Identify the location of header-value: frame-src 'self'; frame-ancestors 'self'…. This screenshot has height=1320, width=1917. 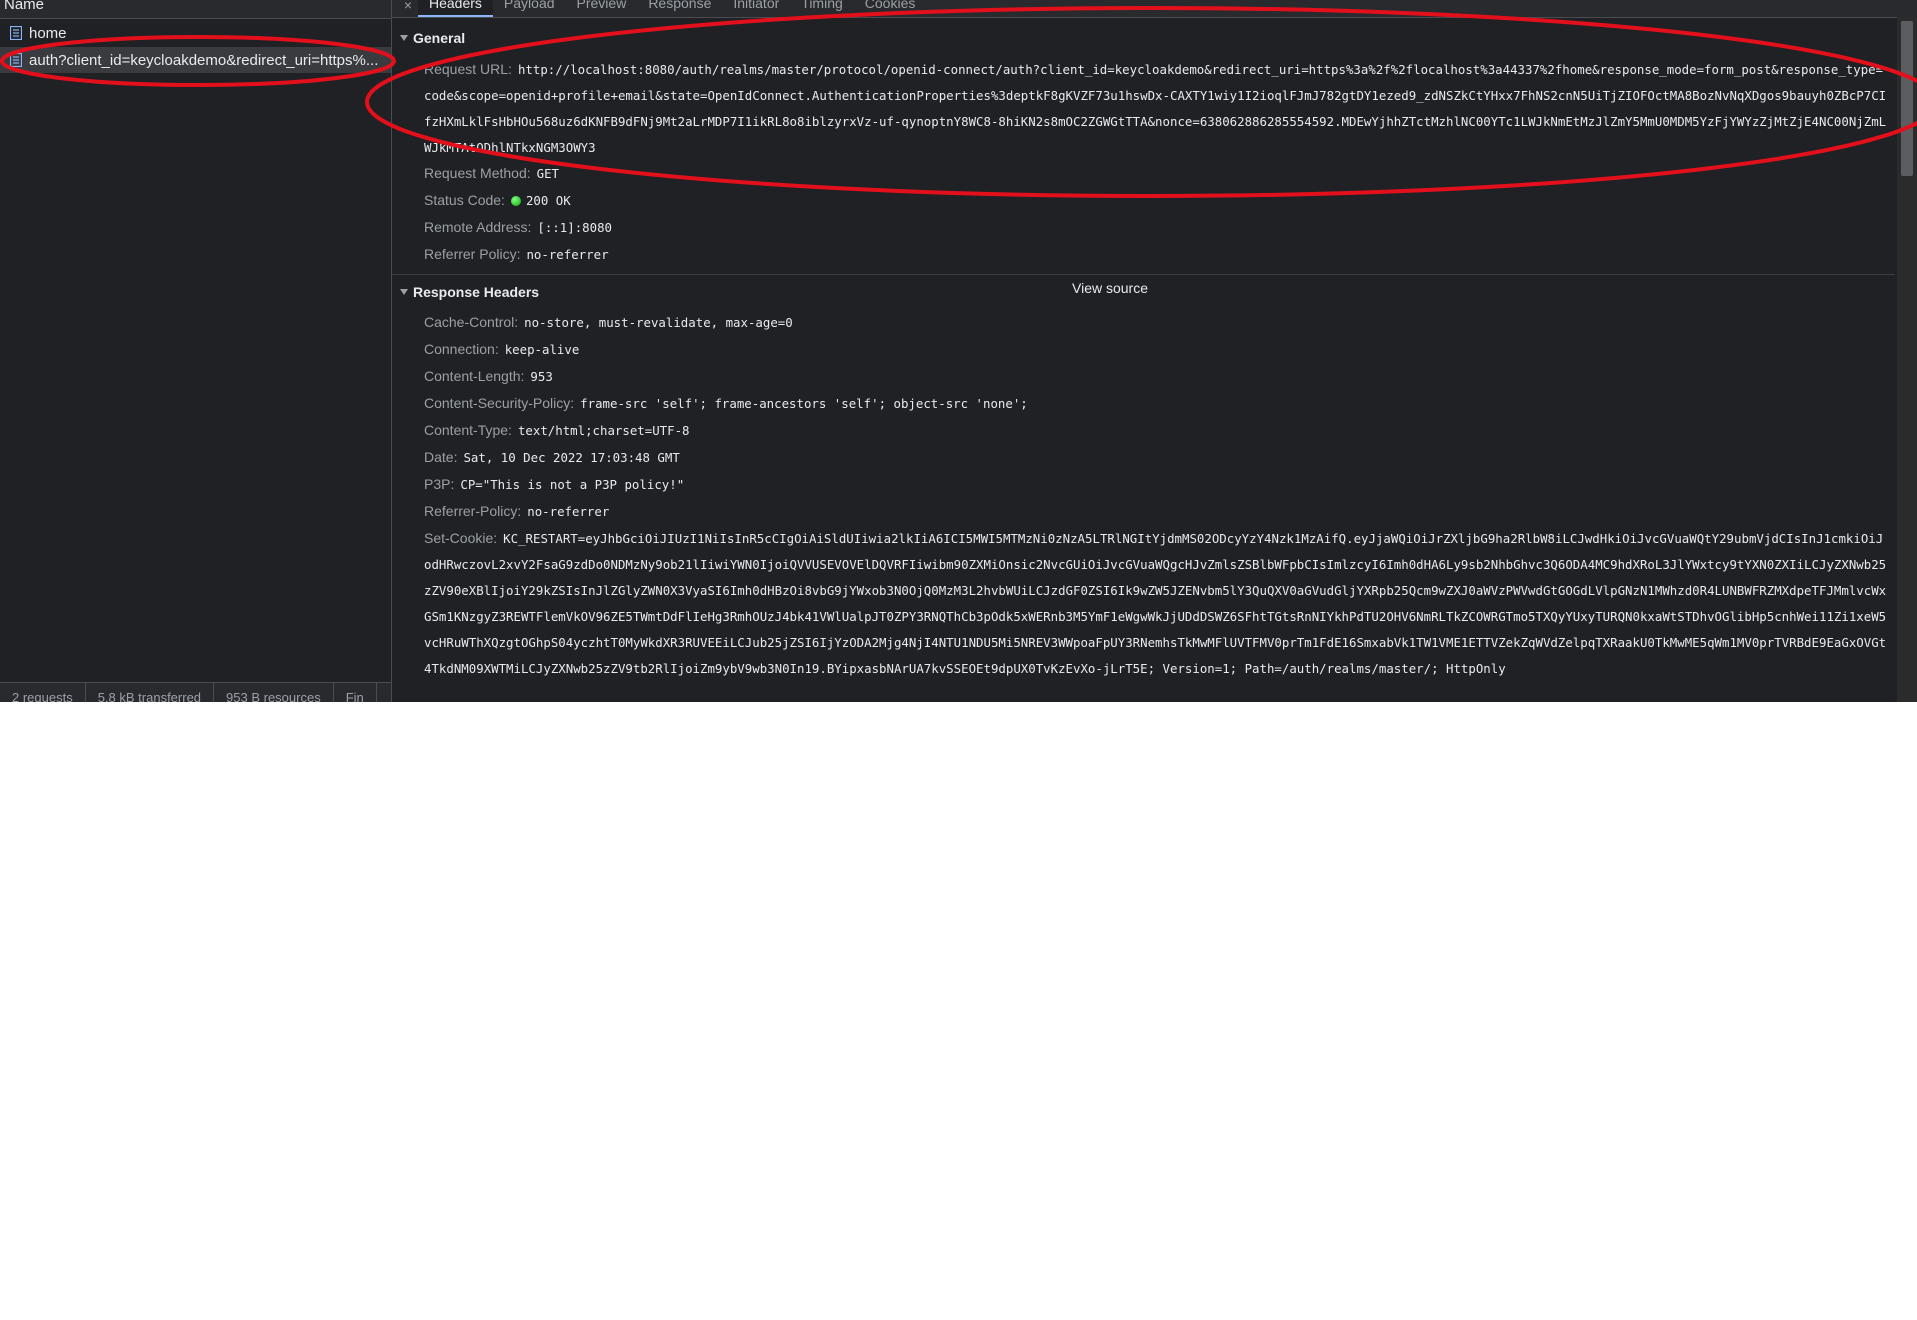
(804, 403).